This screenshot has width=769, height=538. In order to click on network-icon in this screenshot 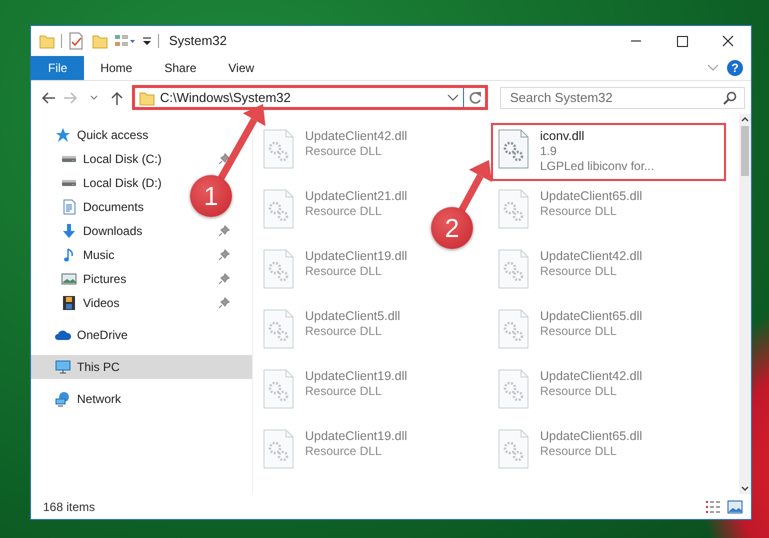, I will do `click(63, 399)`.